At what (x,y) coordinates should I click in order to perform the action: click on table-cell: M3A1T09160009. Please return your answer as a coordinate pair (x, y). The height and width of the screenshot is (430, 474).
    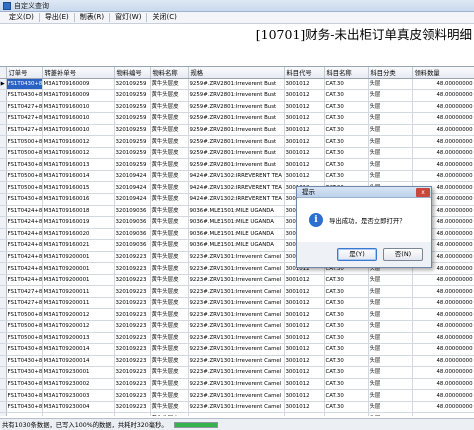
    Looking at the image, I should click on (78, 84).